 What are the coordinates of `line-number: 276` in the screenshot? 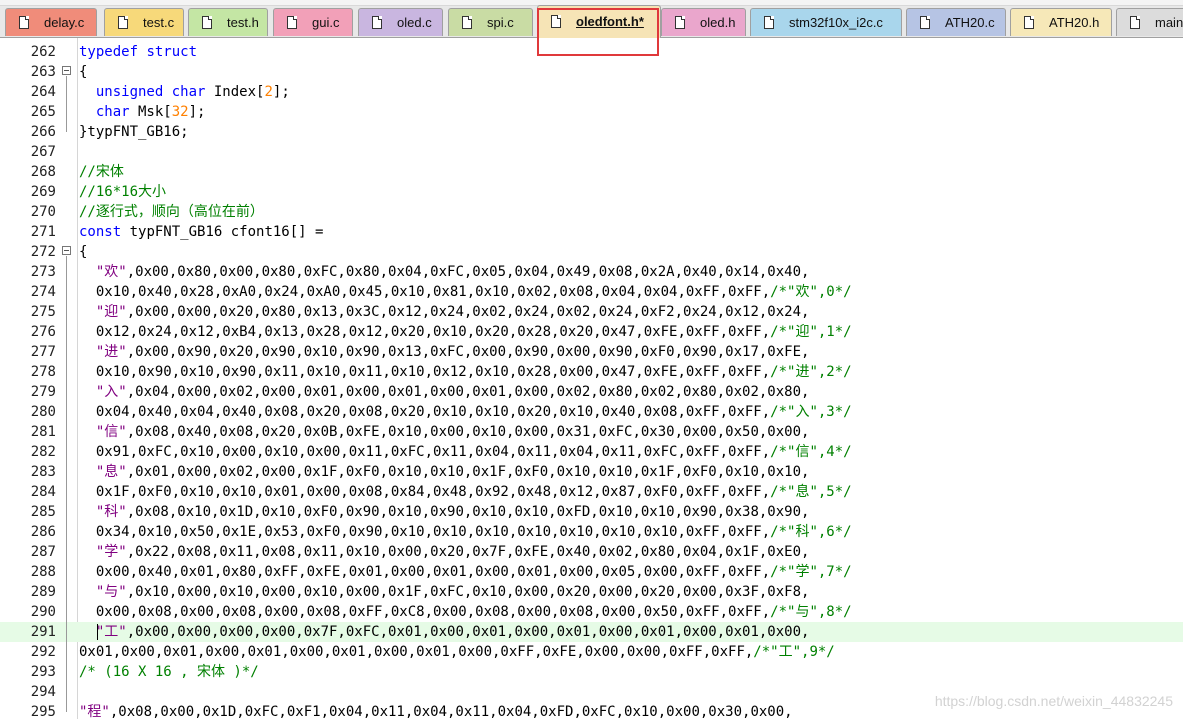 It's located at (43, 332).